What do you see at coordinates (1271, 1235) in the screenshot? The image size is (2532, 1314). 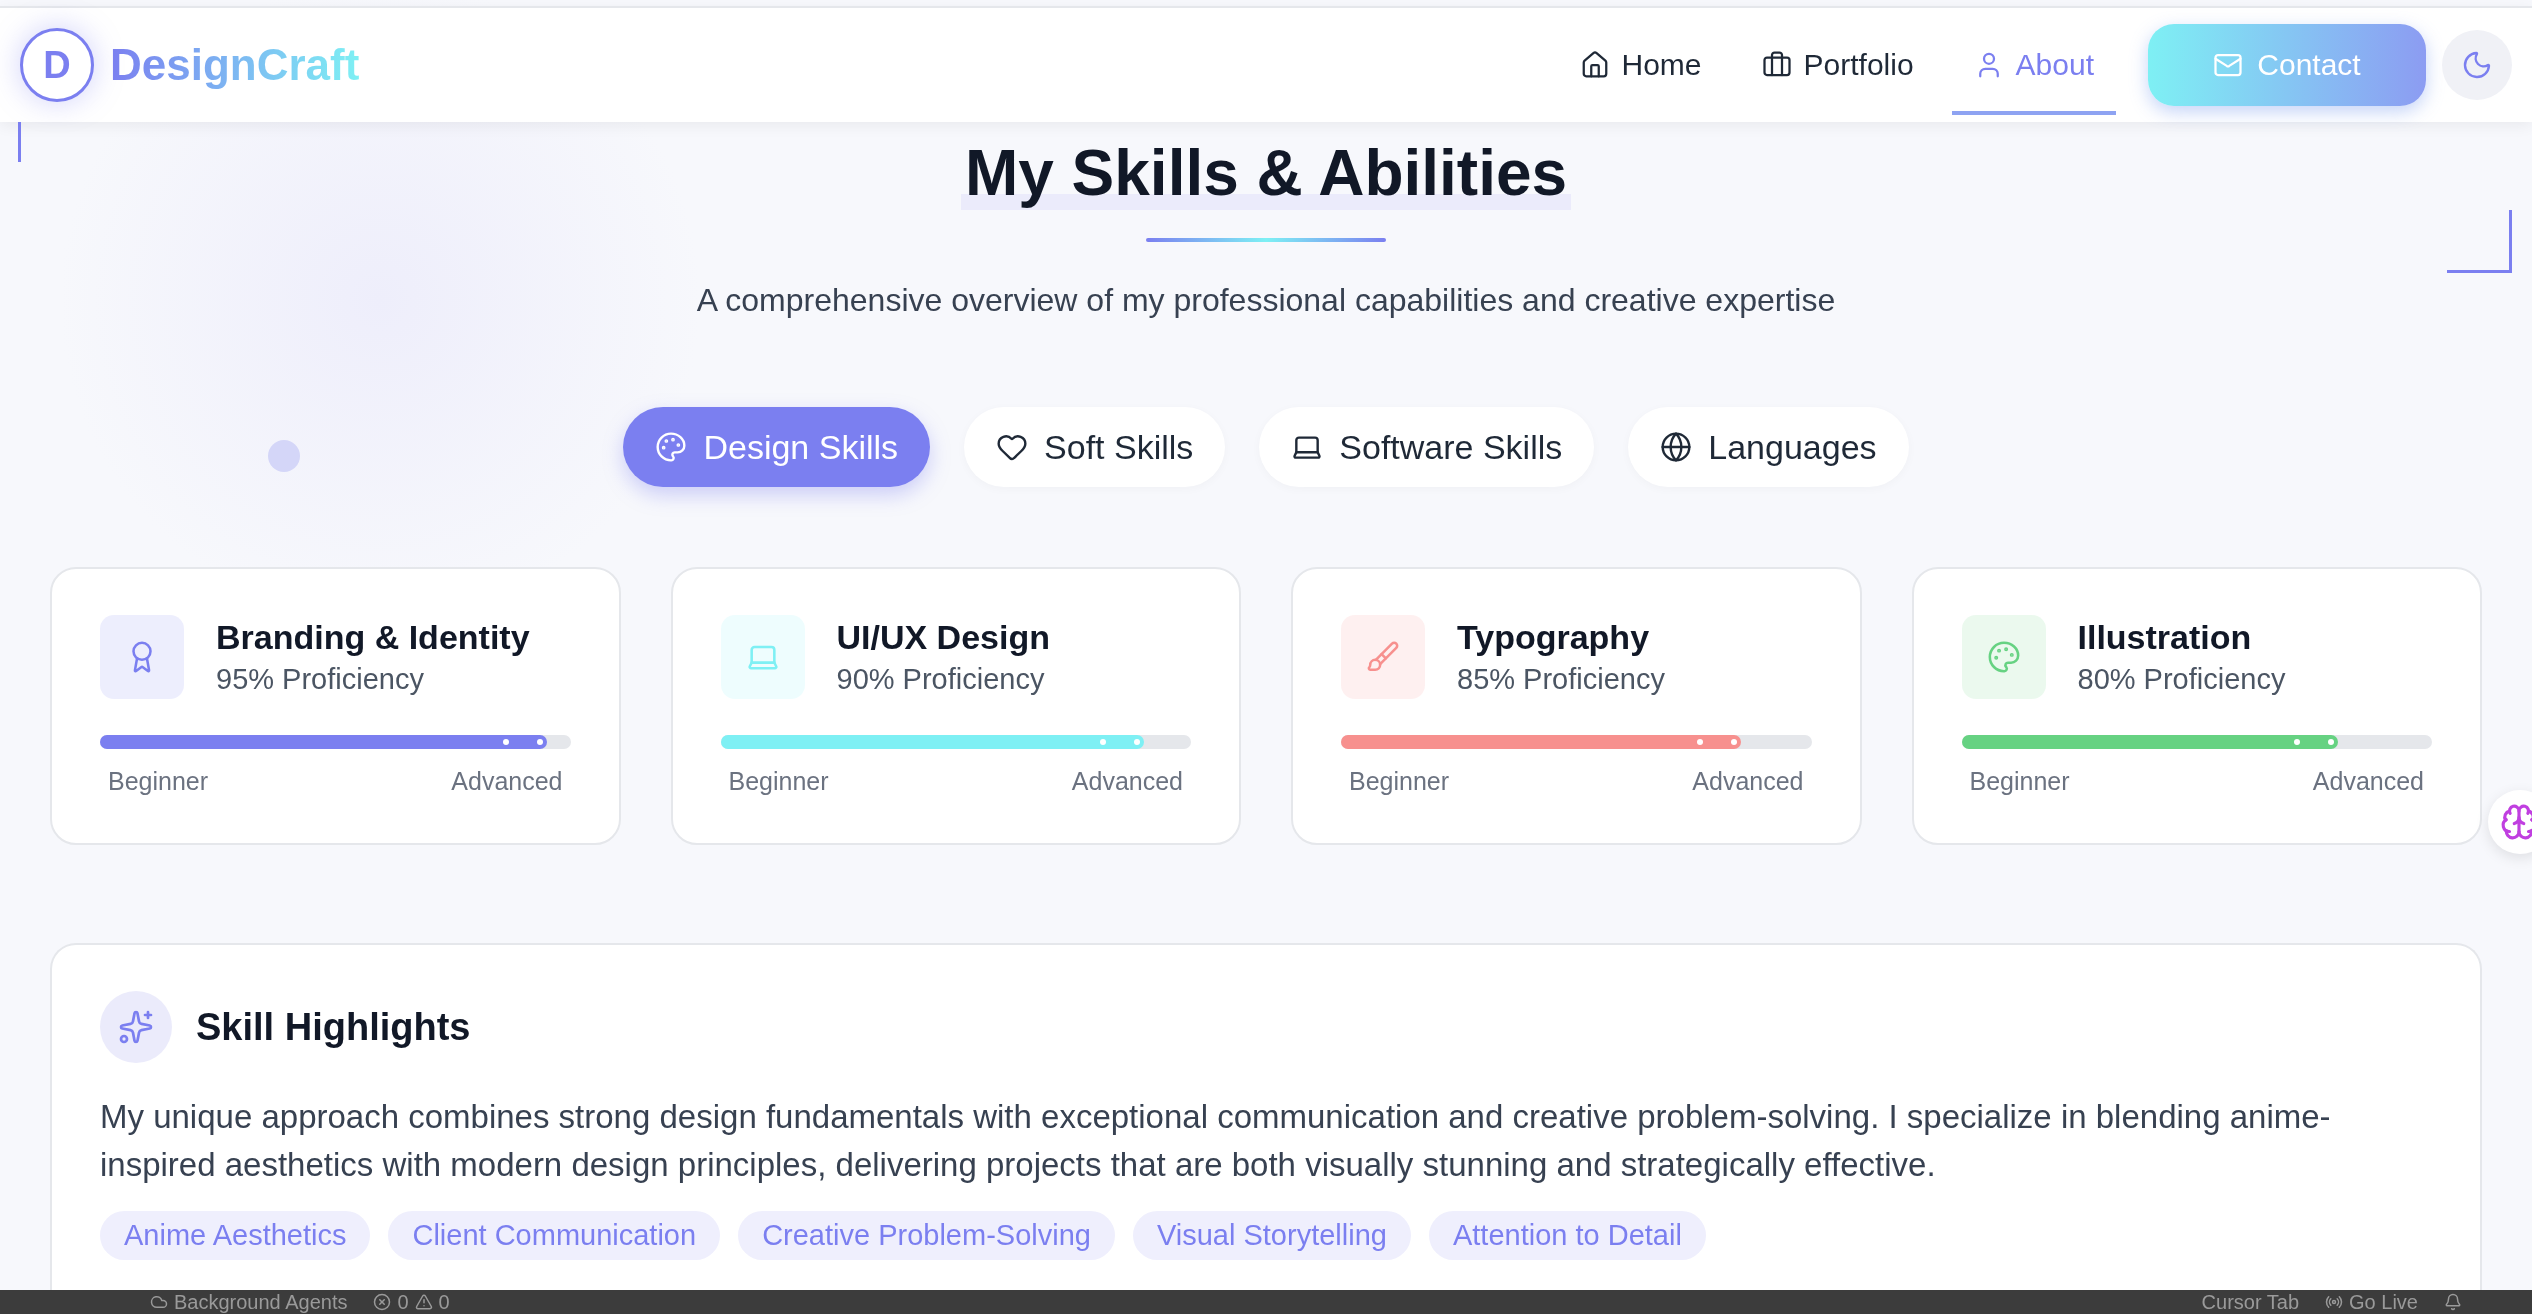 I see `skill-tag: Visual Storytelling` at bounding box center [1271, 1235].